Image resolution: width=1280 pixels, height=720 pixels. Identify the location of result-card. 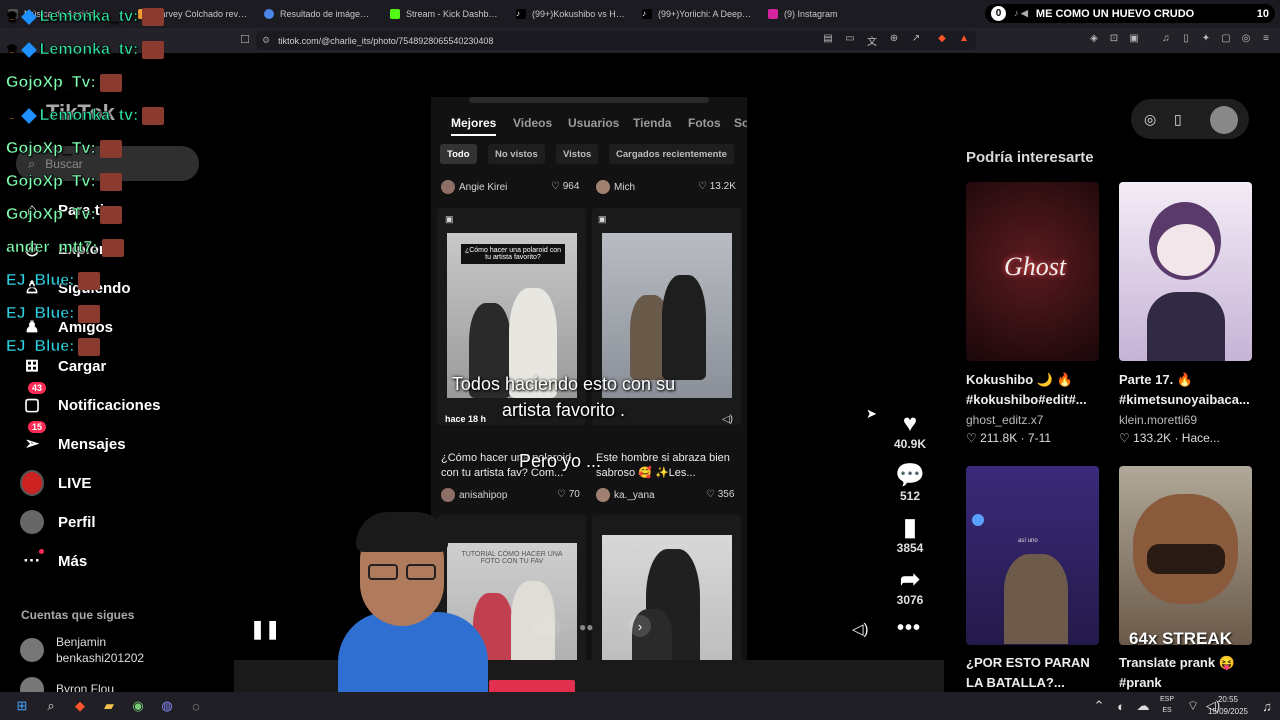
(666, 587).